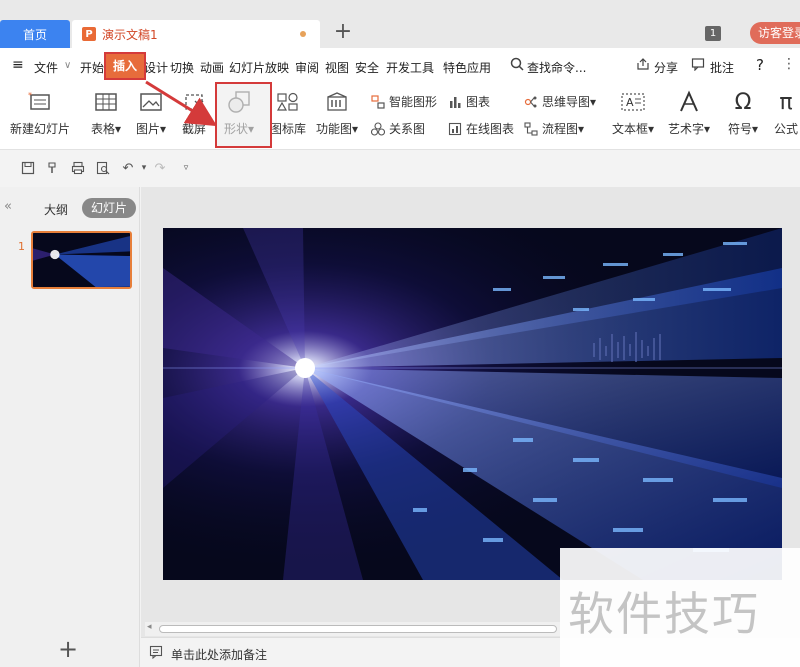 Image resolution: width=800 pixels, height=667 pixels. I want to click on annotation-arrow, so click(181, 103).